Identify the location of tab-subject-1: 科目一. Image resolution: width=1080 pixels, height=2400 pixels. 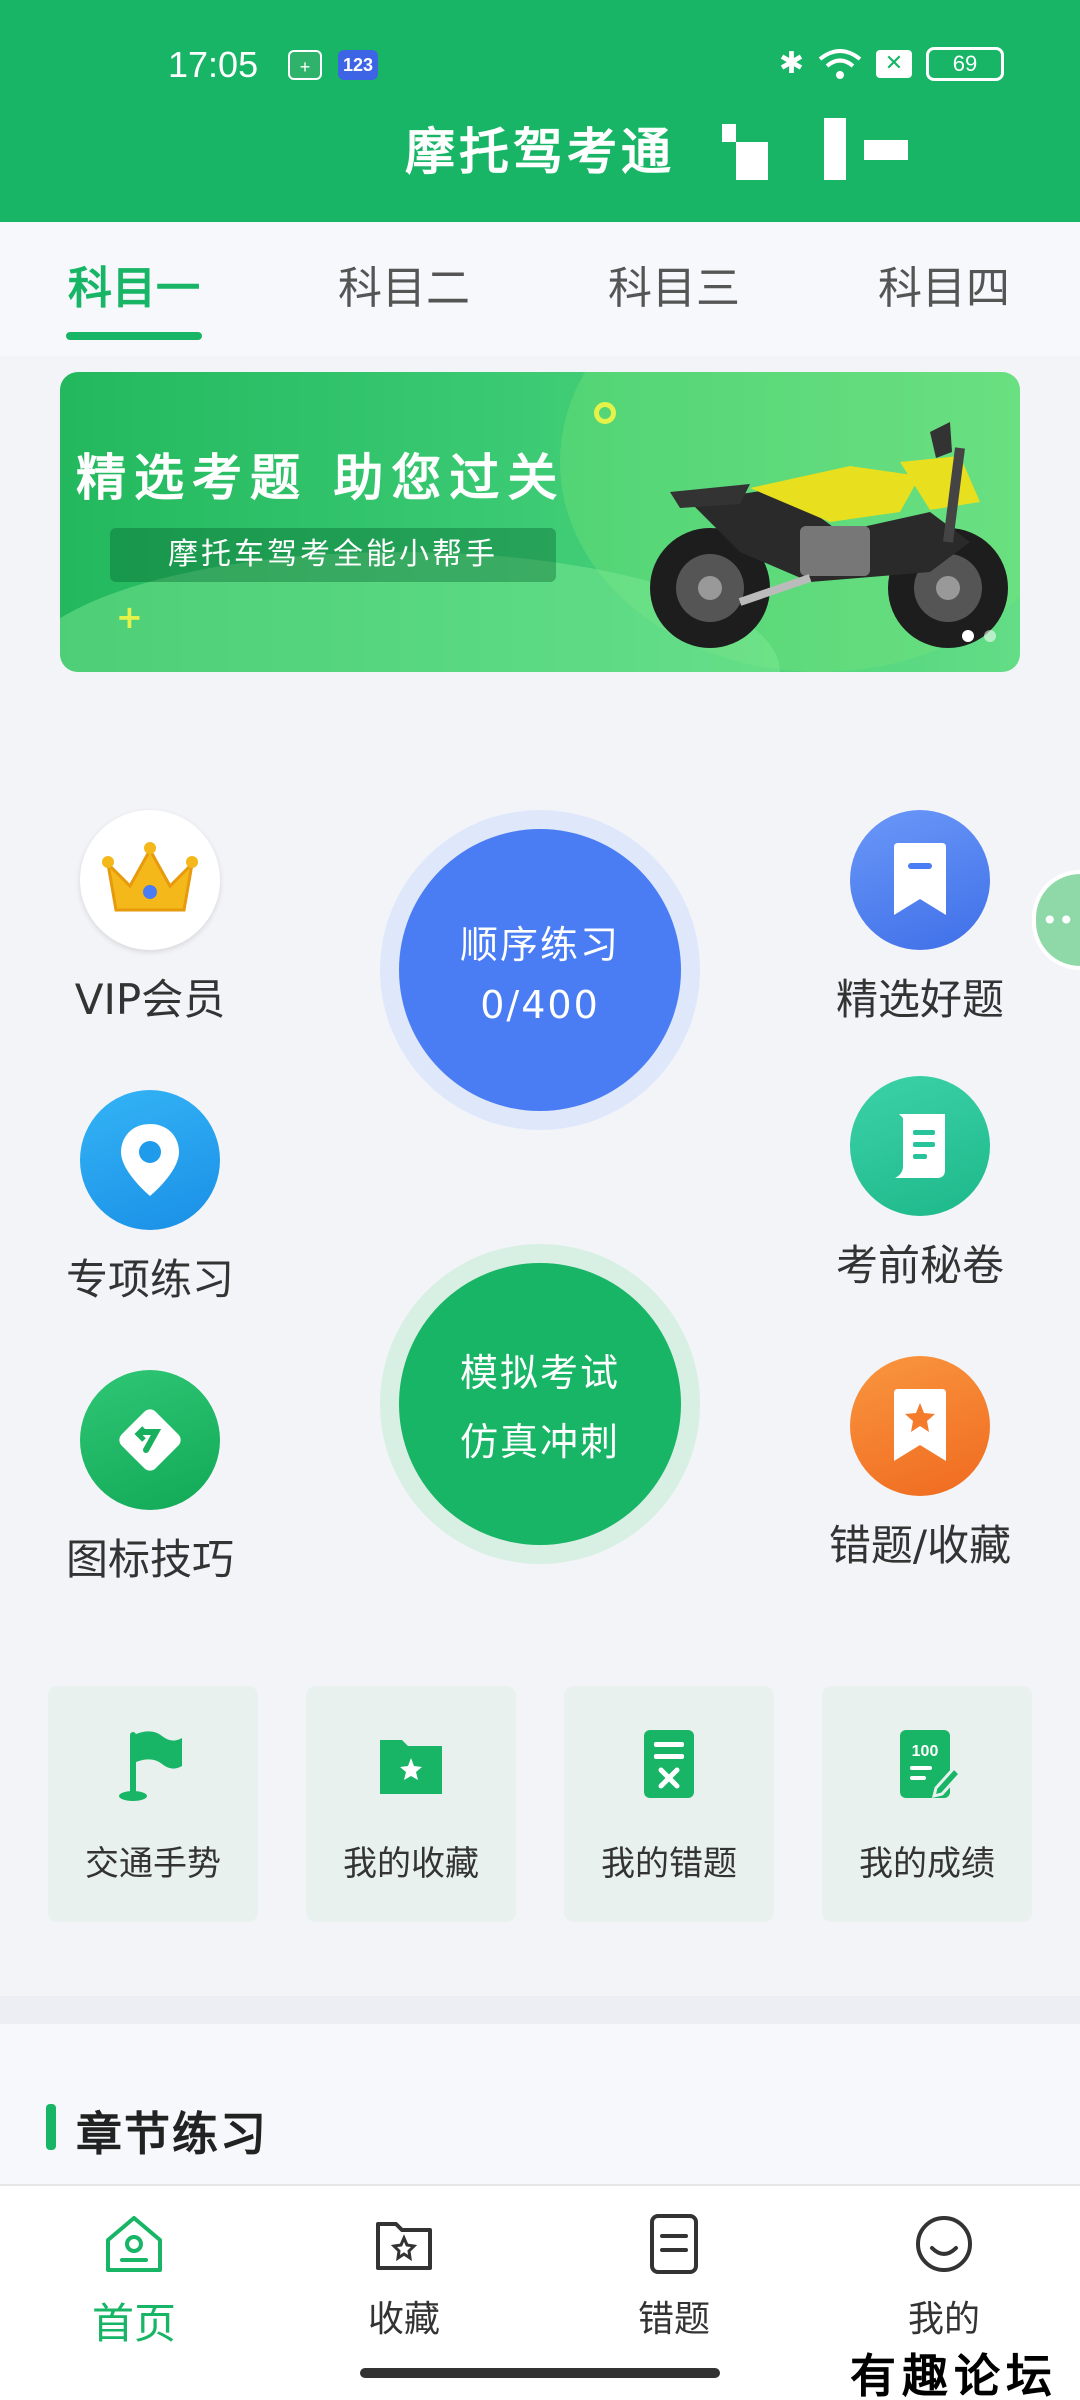
(134, 284).